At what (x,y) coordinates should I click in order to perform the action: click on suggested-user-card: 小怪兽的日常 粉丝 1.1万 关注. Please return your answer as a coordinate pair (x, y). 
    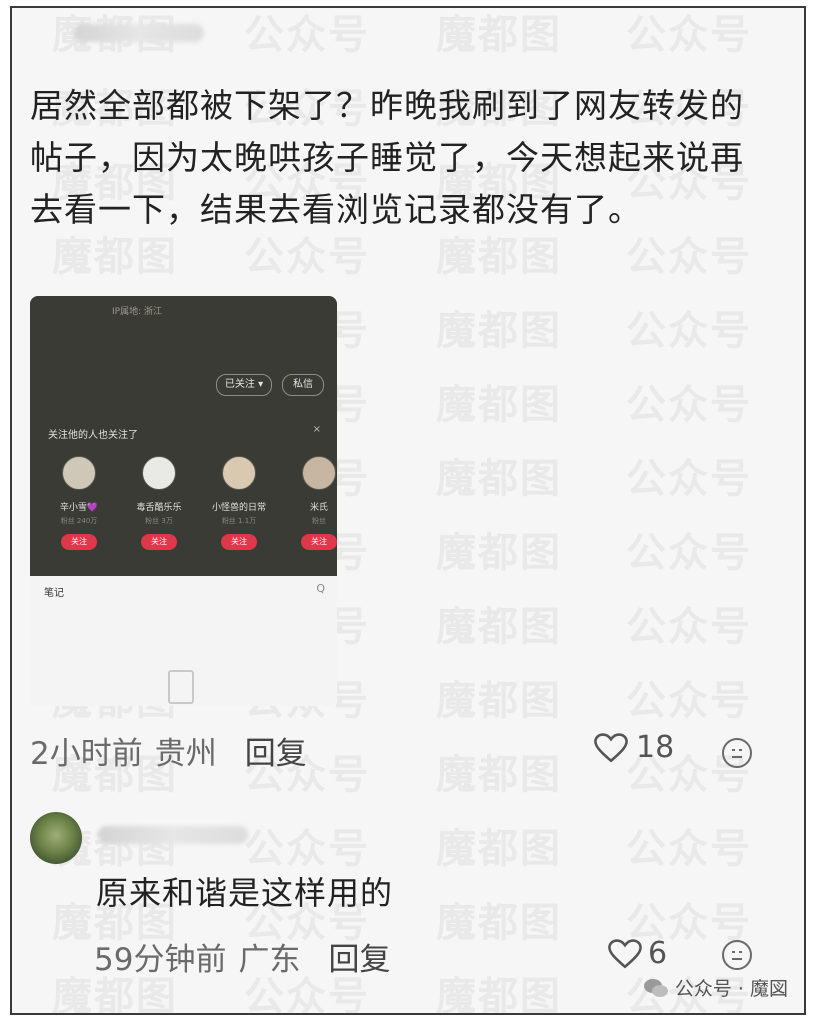
    Looking at the image, I should click on (239, 503).